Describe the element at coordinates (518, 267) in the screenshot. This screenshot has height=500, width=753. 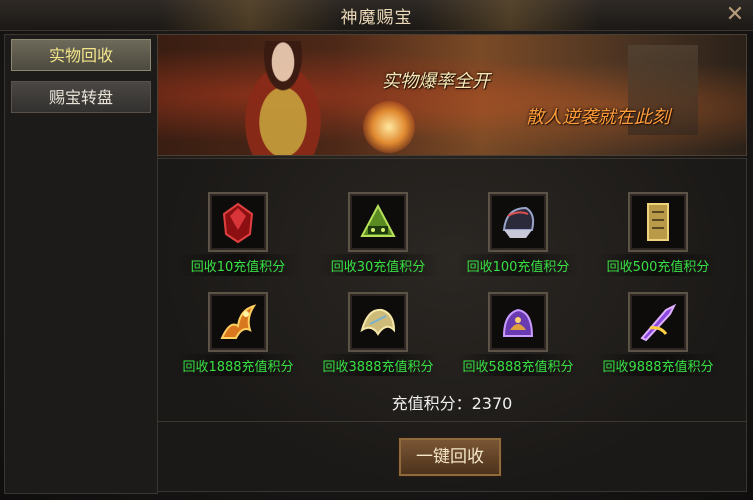
I see `item-label: 回收100充值积分` at that location.